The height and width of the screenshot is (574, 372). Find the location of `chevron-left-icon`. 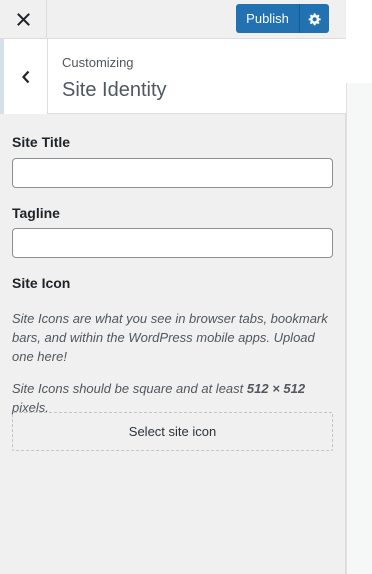

chevron-left-icon is located at coordinates (25, 76).